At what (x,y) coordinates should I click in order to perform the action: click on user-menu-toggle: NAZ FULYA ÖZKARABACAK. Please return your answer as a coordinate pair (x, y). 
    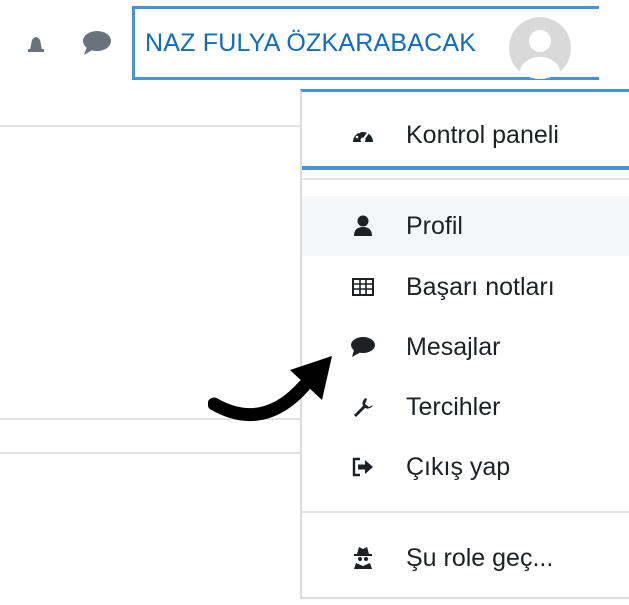
    Looking at the image, I should click on (365, 43).